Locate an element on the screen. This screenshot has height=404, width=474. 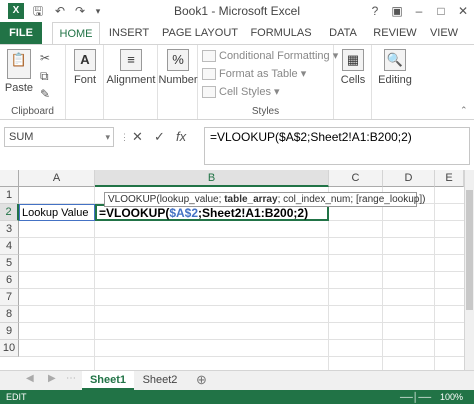
sheet-tab-bar: ◀ ▶ ⋯ Sheet1 Sheet2 ⊕ is located at coordinates (237, 380).